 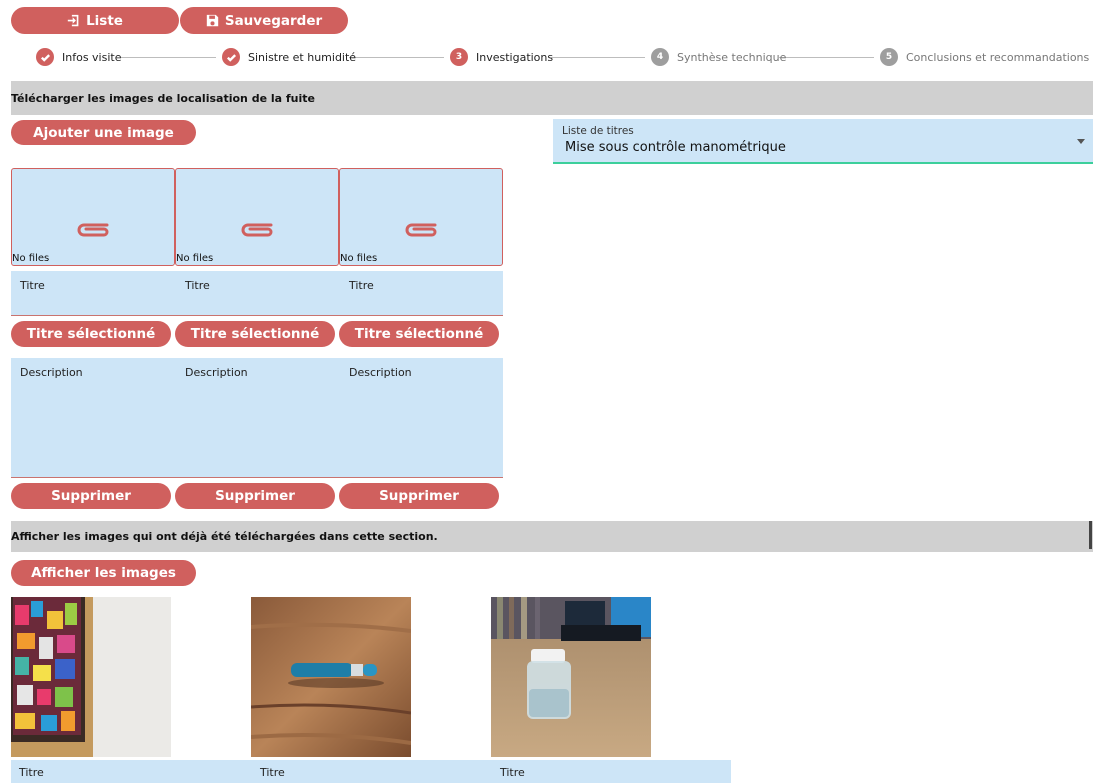 What do you see at coordinates (675, 147) in the screenshot?
I see `select-value: Mise sous contrôle manométrique` at bounding box center [675, 147].